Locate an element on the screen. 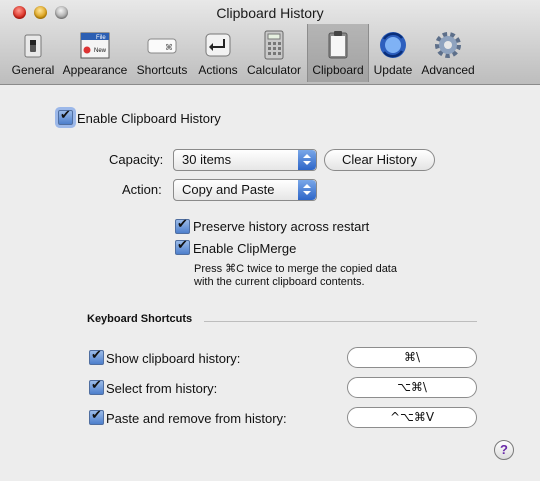 The height and width of the screenshot is (481, 540). calculator-icon is located at coordinates (274, 45).